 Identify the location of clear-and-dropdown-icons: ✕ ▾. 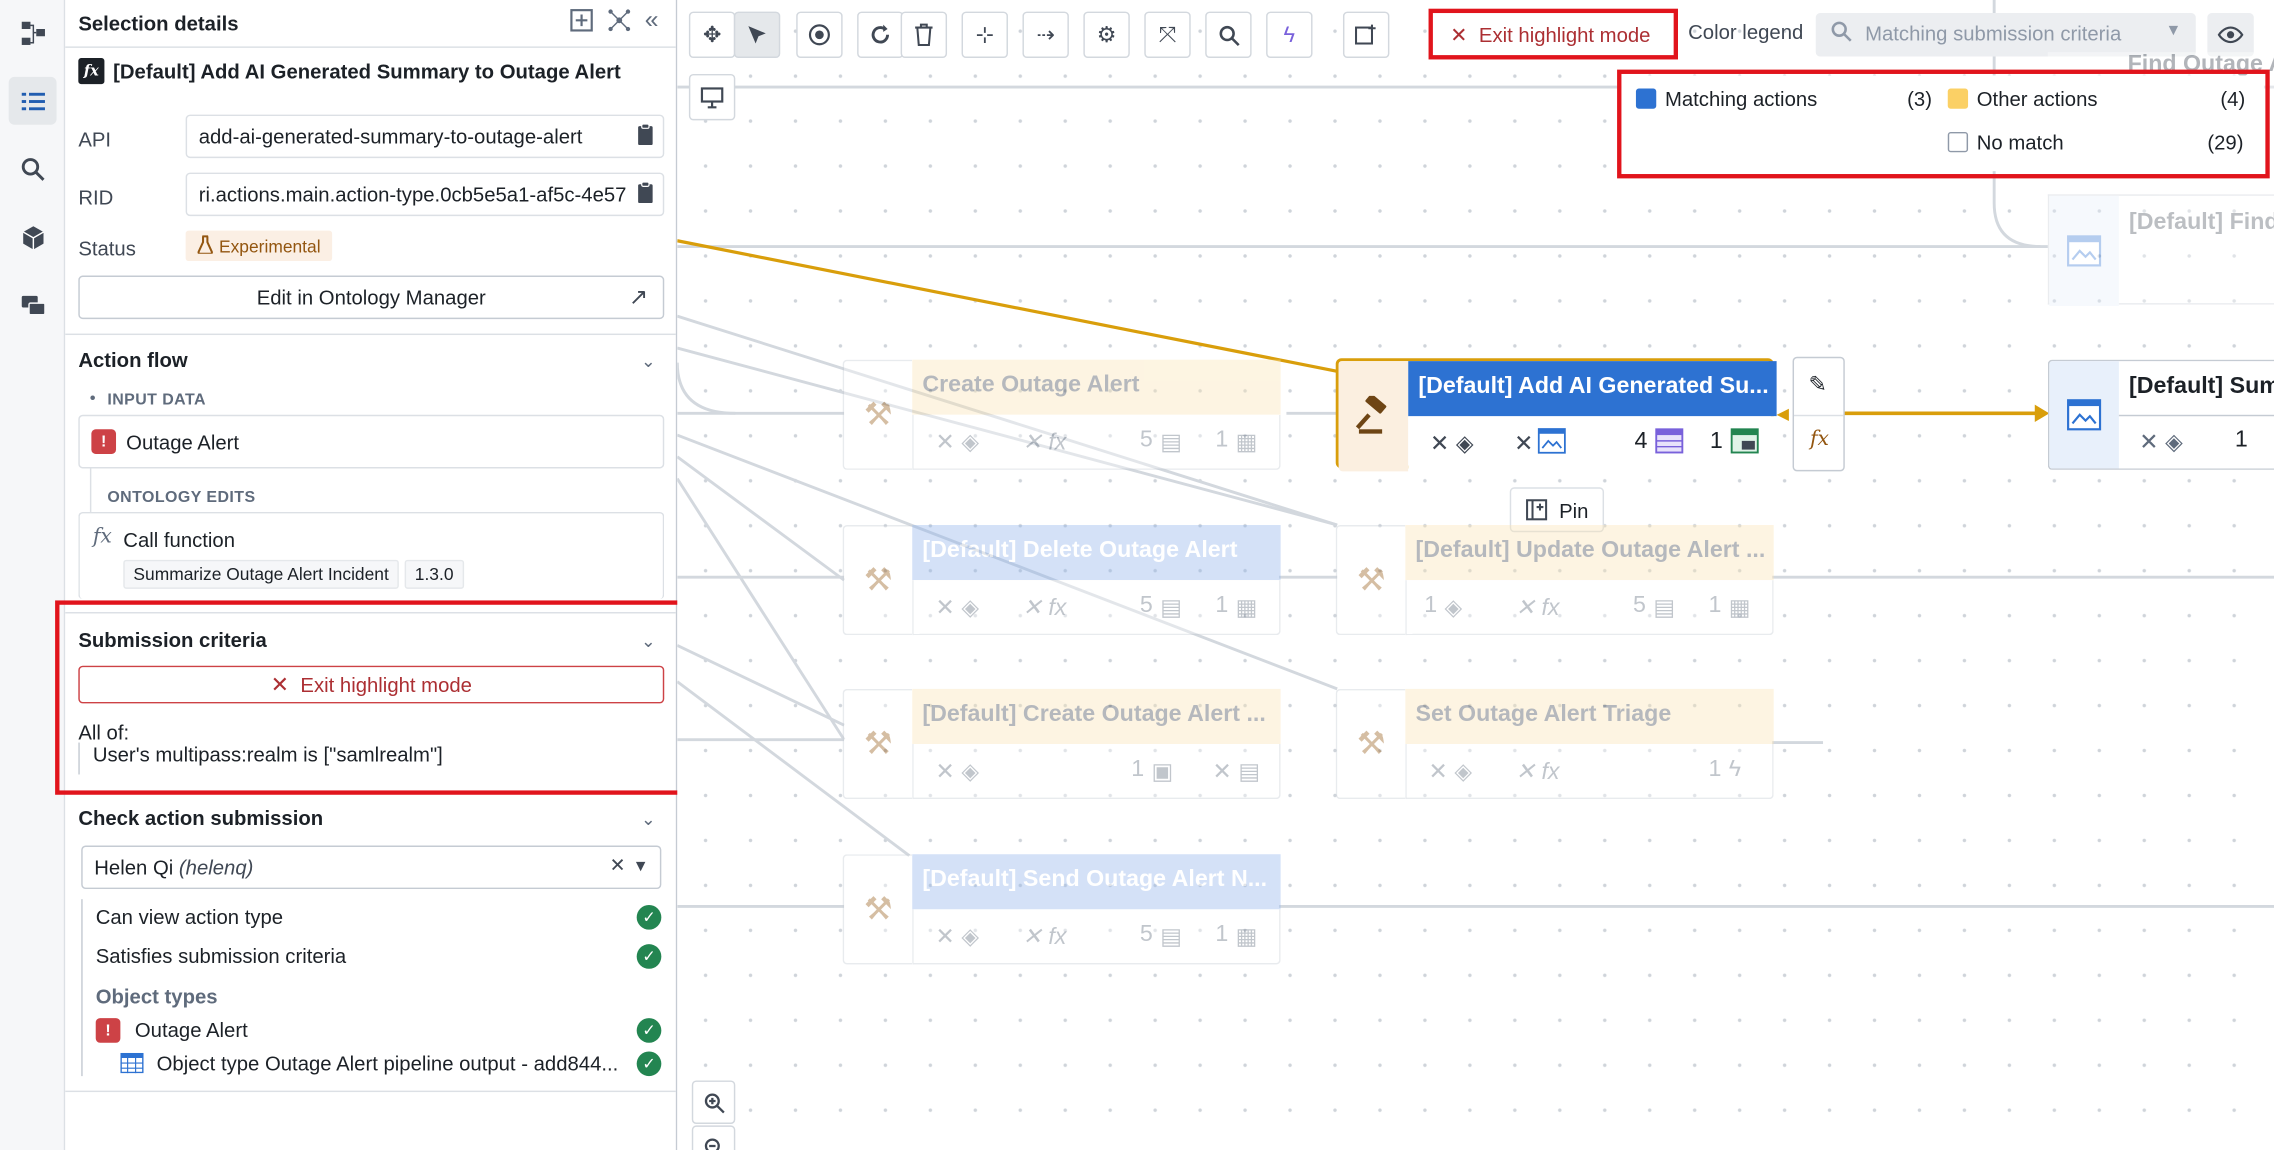
(628, 865).